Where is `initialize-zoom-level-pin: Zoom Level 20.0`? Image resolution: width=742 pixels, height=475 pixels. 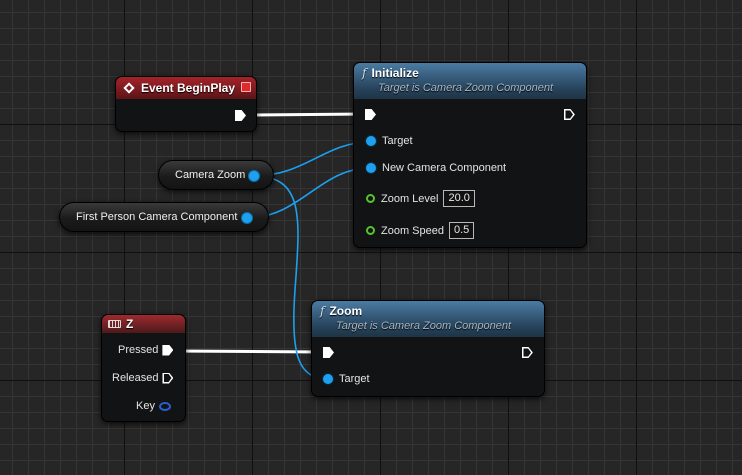
initialize-zoom-level-pin: Zoom Level 20.0 is located at coordinates (420, 198).